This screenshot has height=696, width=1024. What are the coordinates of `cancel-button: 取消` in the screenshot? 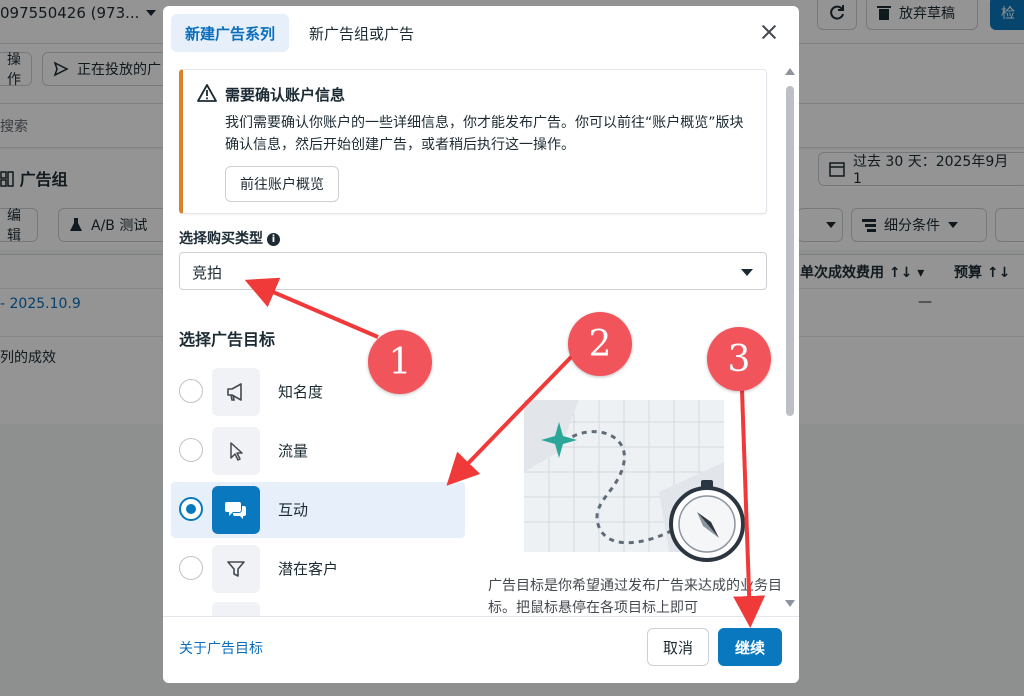 It's located at (678, 647).